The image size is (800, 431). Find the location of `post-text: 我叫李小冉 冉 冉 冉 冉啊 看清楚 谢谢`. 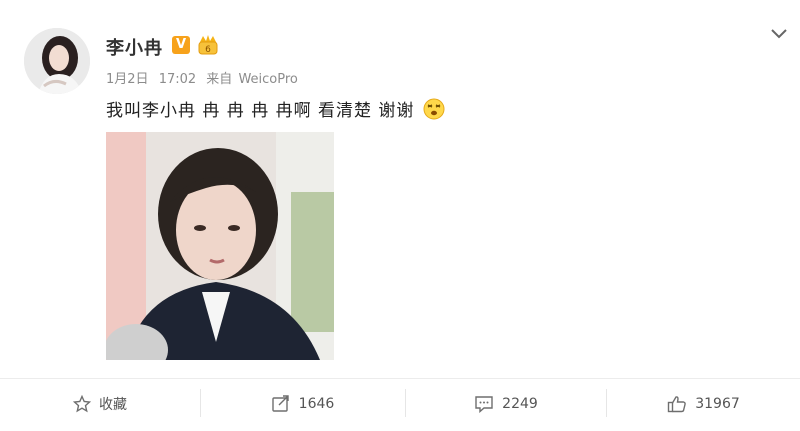

post-text: 我叫李小冉 冉 冉 冉 冉啊 看清楚 谢谢 is located at coordinates (275, 110).